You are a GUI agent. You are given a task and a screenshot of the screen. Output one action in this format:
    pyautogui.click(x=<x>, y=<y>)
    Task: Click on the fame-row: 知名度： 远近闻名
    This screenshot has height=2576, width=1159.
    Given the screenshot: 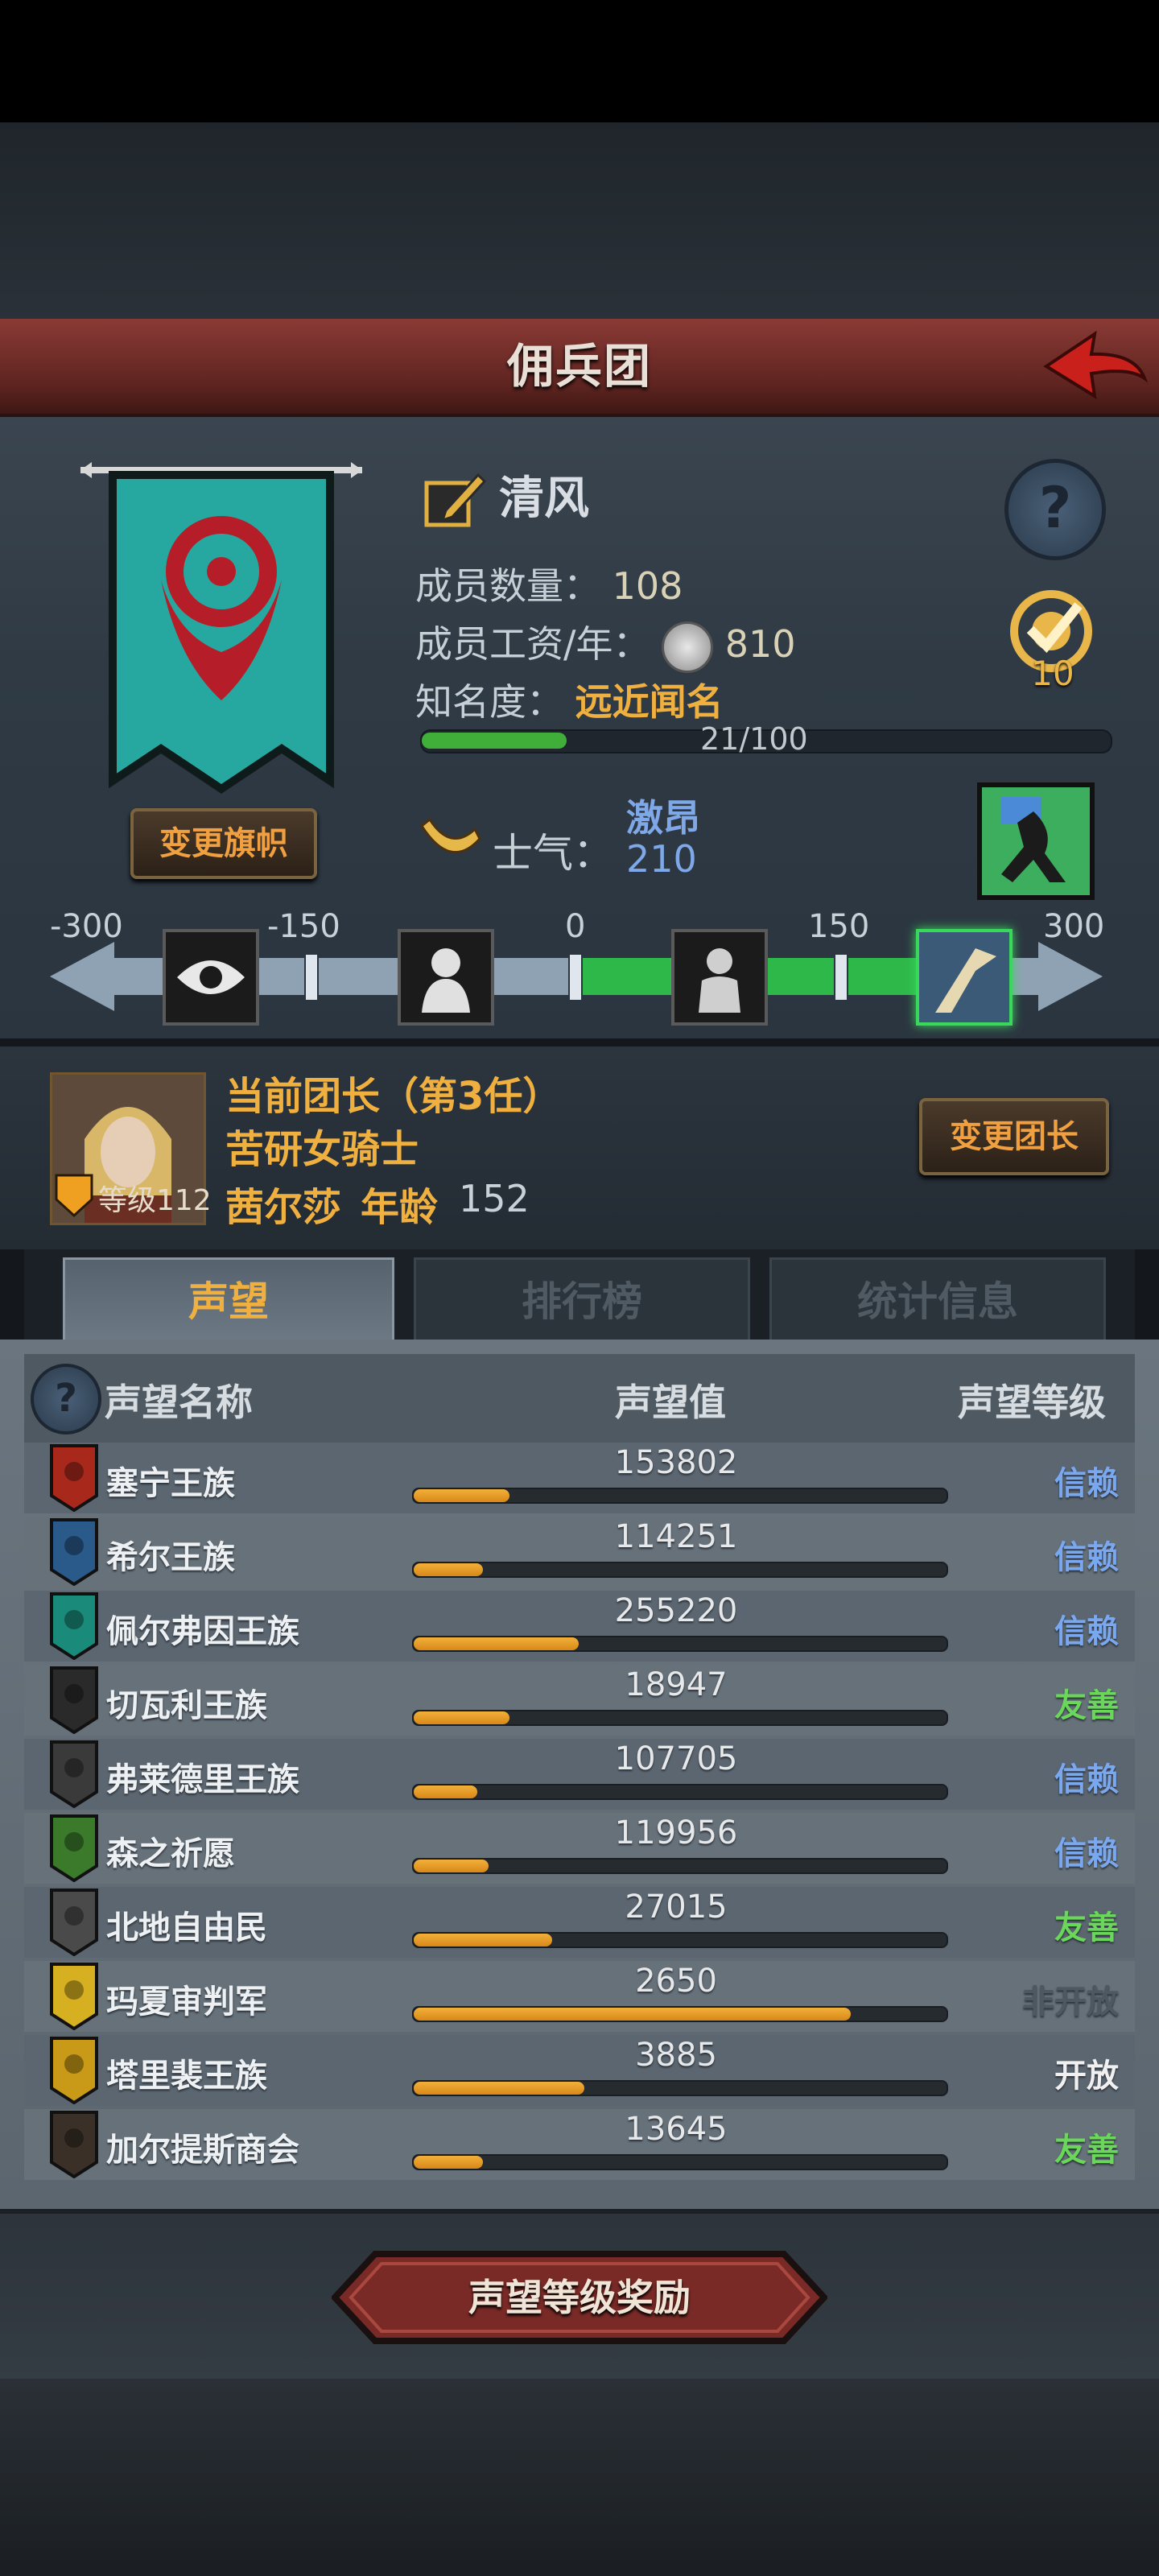 What is the action you would take?
    pyautogui.click(x=569, y=702)
    